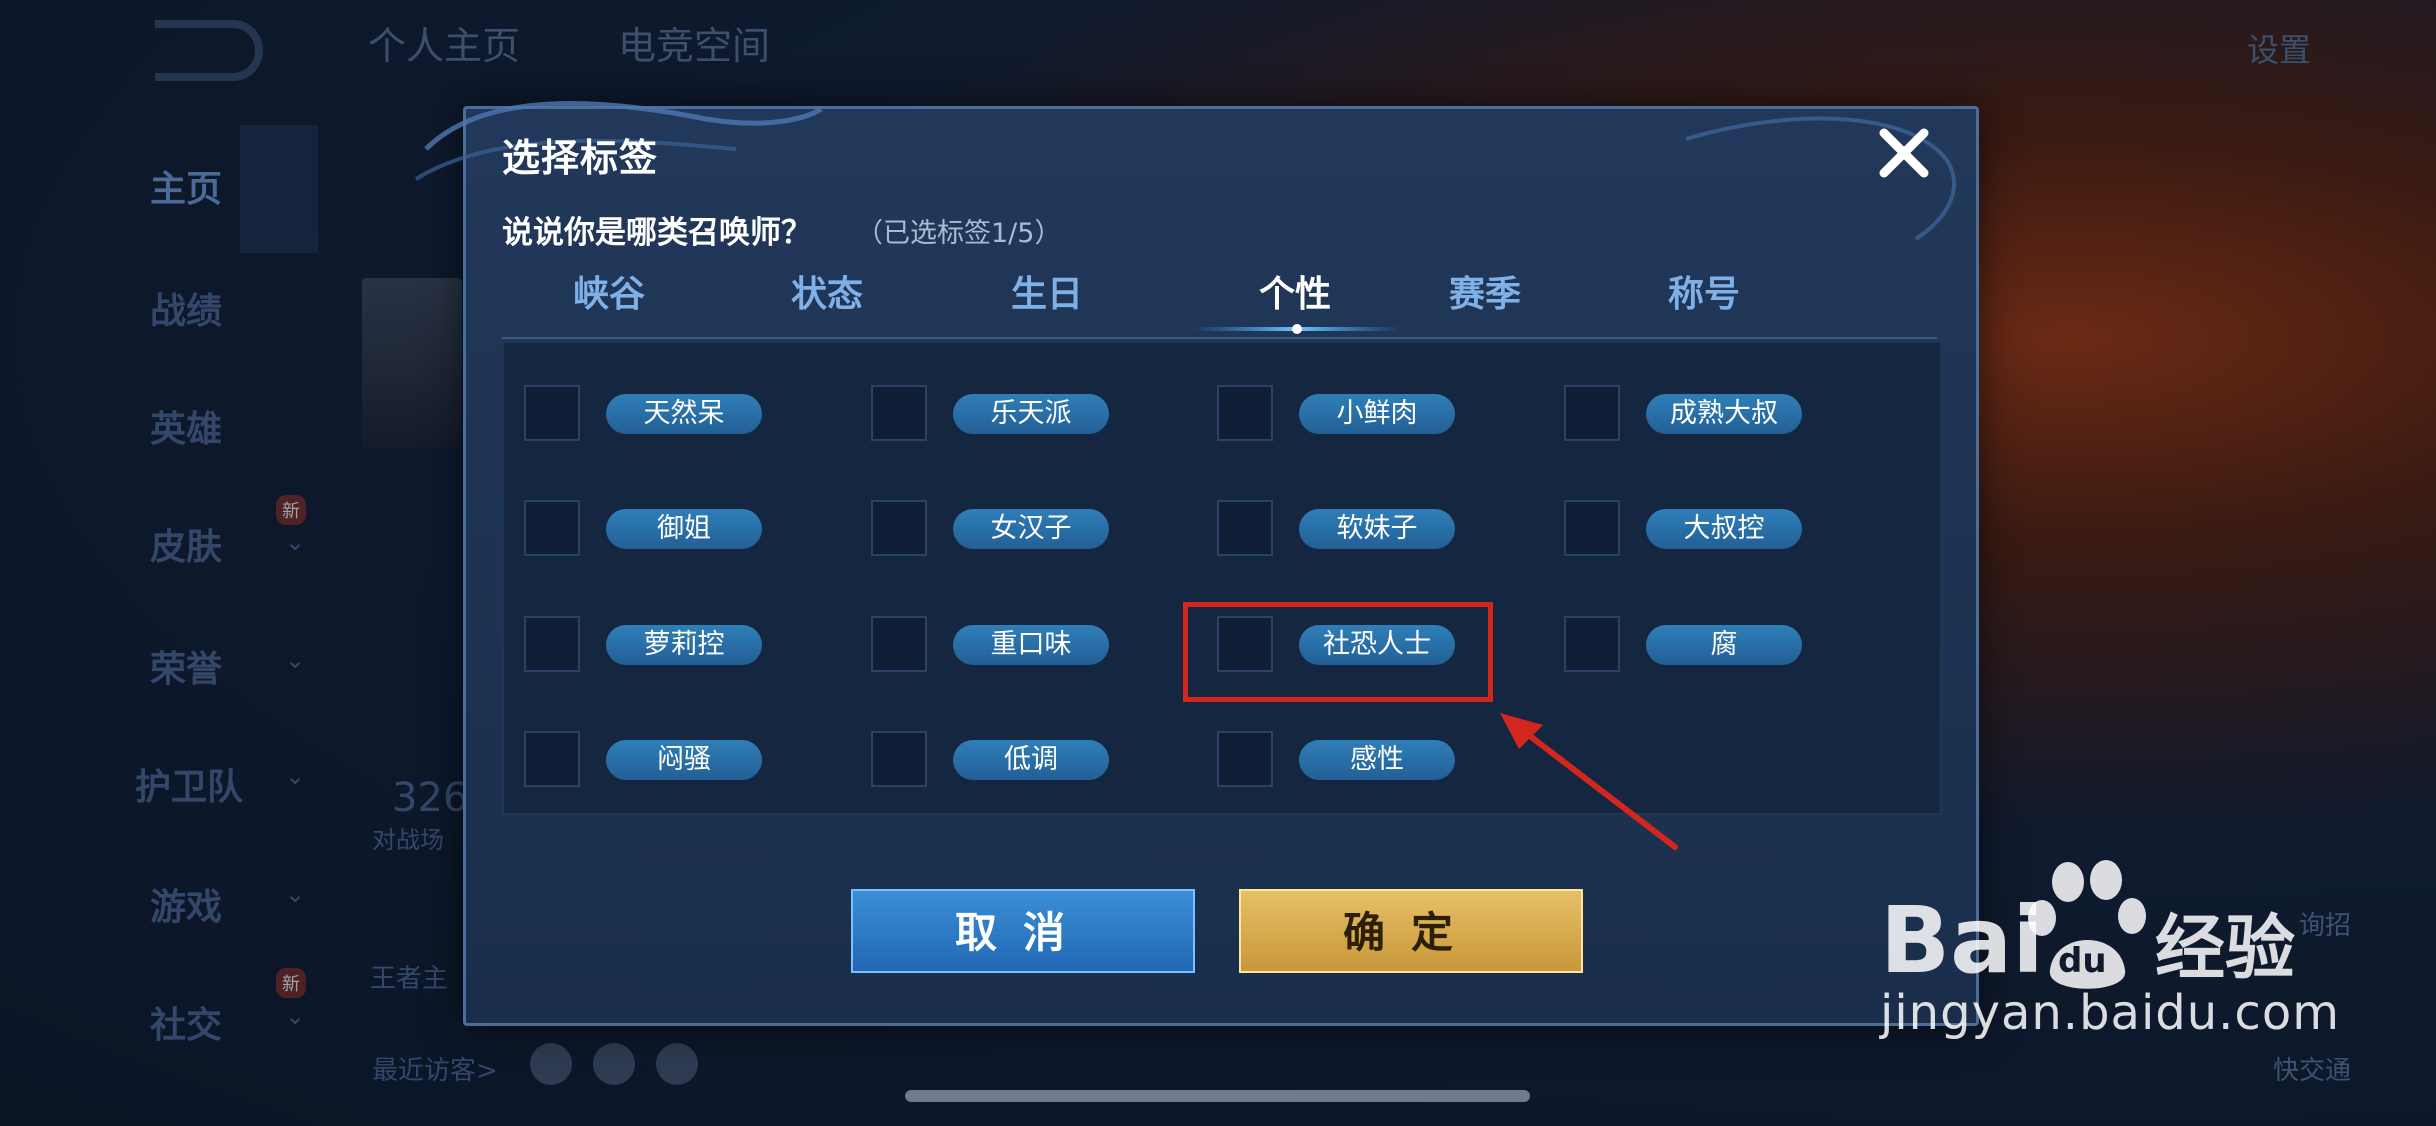  I want to click on tag-option: 腐, so click(1734, 646).